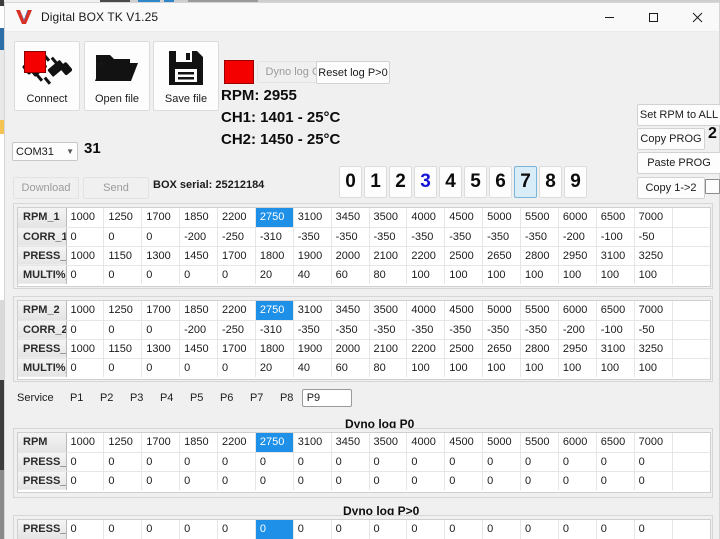 This screenshot has width=720, height=539. What do you see at coordinates (671, 139) in the screenshot?
I see `copy-prog-button: Copy PROG` at bounding box center [671, 139].